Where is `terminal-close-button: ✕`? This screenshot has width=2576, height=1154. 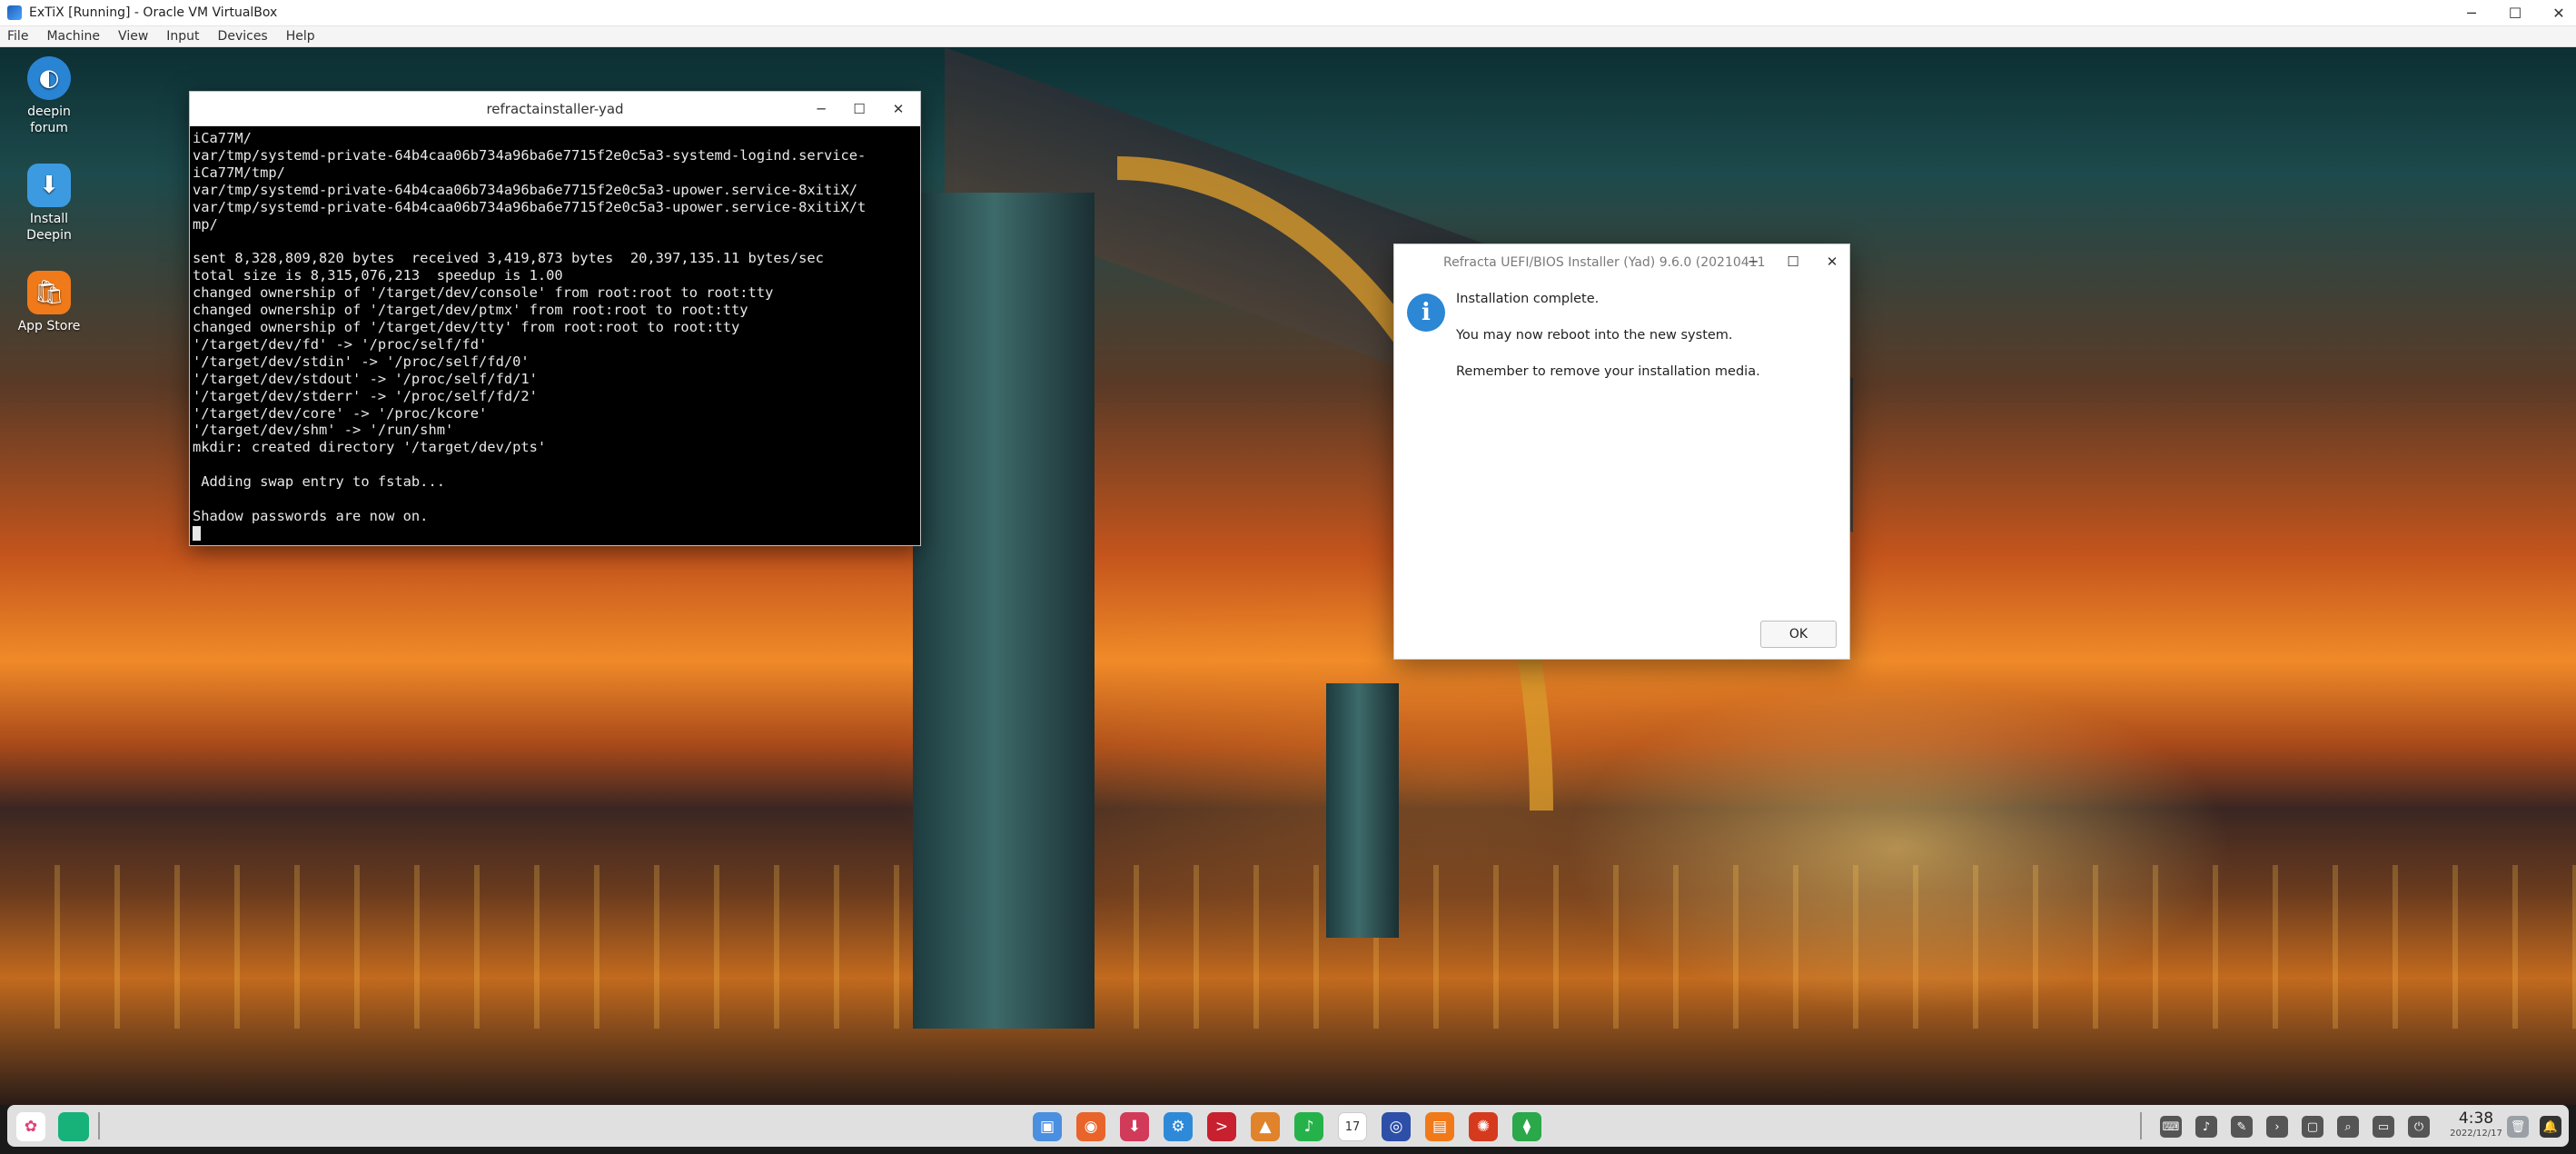
terminal-close-button: ✕ is located at coordinates (898, 109).